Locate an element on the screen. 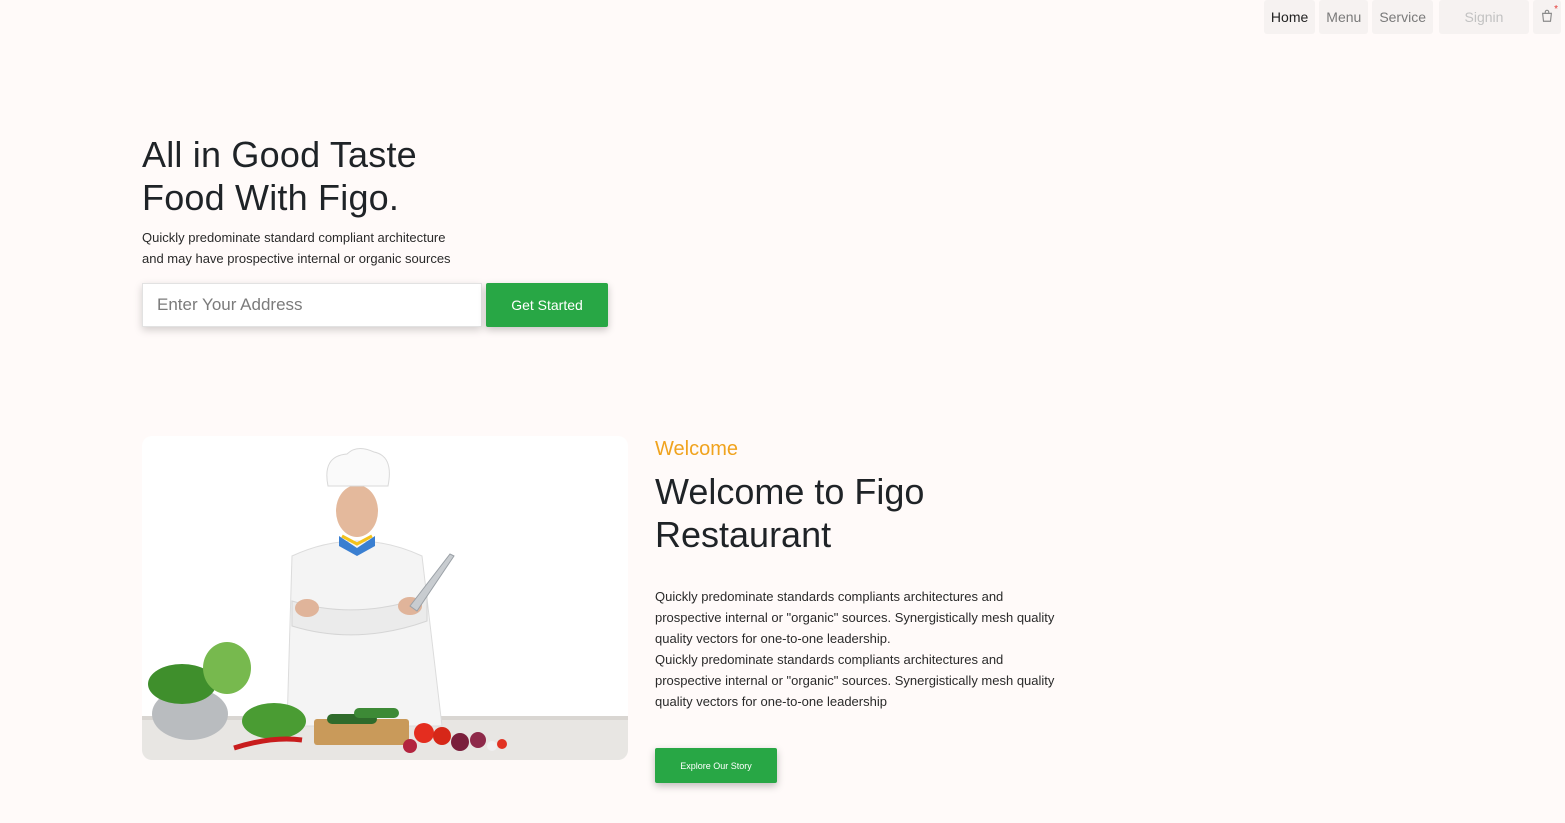  welcome-title-line2: Restaurant is located at coordinates (743, 534).